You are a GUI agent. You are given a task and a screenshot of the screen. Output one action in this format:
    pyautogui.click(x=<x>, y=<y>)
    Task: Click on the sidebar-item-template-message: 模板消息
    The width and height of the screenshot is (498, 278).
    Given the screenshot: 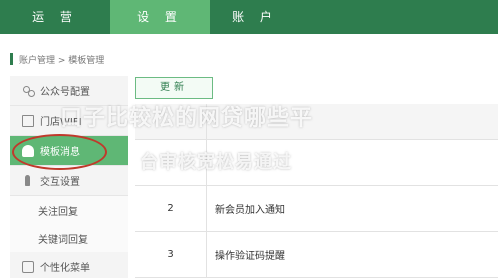 What is the action you would take?
    pyautogui.click(x=69, y=151)
    